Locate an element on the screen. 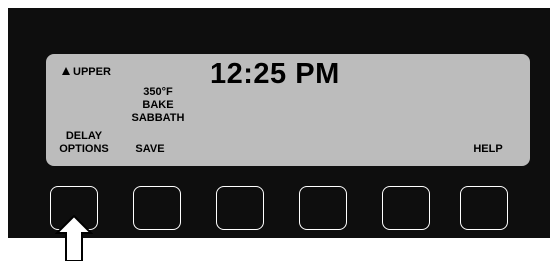  softkey-label-save: SAVE is located at coordinates (150, 149).